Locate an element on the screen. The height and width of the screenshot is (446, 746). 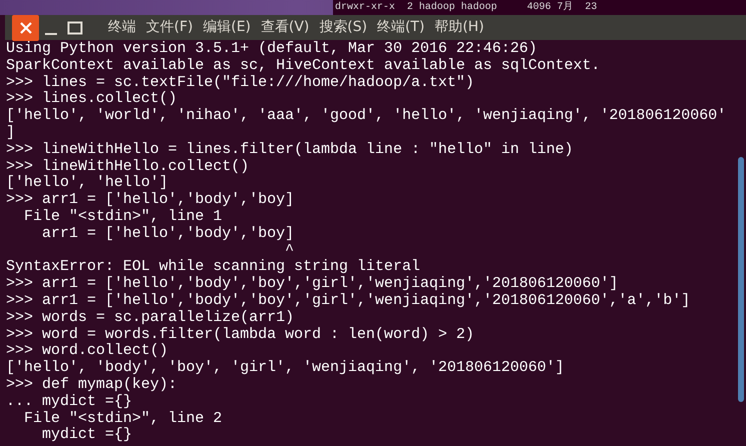
terminal-line: ] is located at coordinates (11, 132).